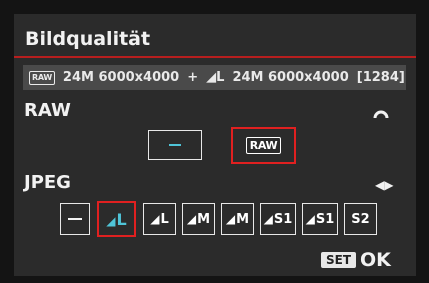 This screenshot has width=429, height=283. What do you see at coordinates (375, 260) in the screenshot?
I see `ok-label: OK` at bounding box center [375, 260].